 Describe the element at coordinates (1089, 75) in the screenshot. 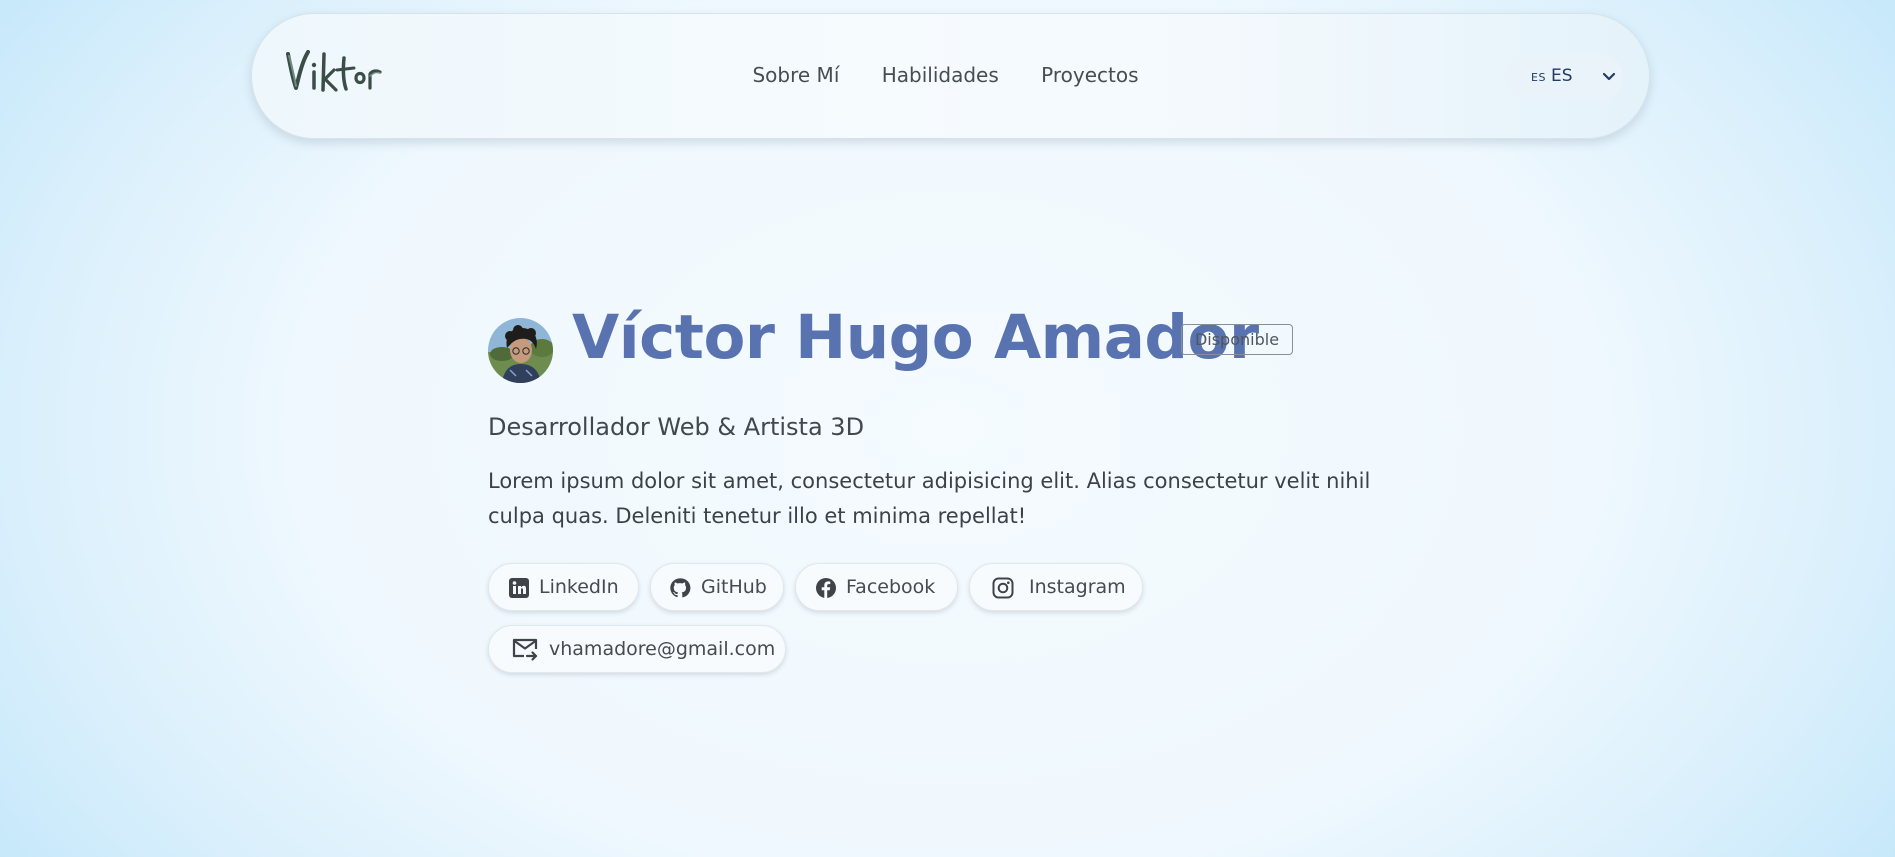

I see `nav-proyectos: Proyectos` at that location.